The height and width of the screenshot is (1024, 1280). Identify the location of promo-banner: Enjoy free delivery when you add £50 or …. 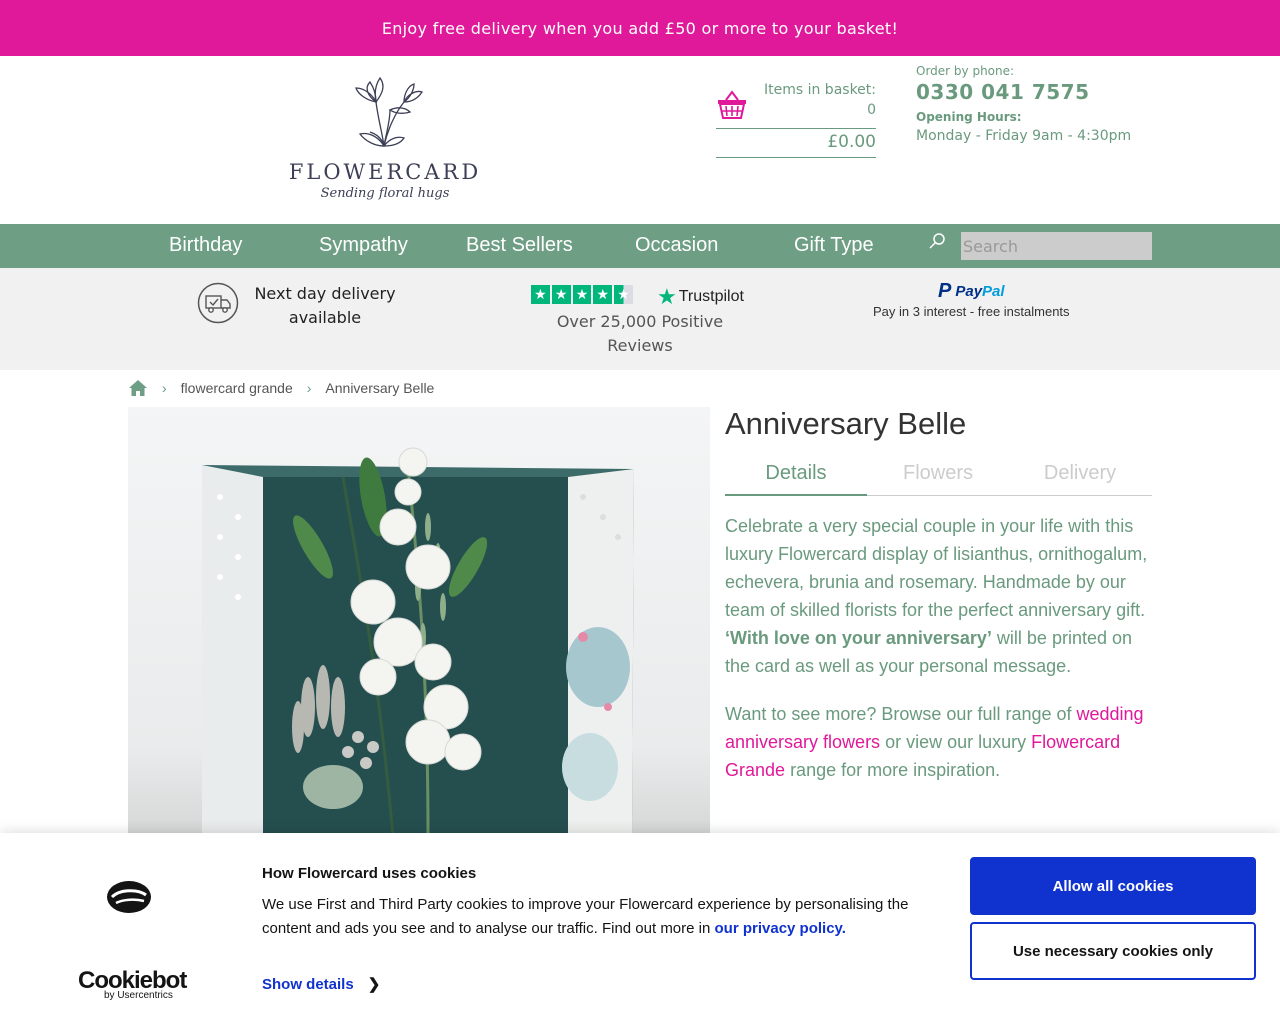
(640, 28).